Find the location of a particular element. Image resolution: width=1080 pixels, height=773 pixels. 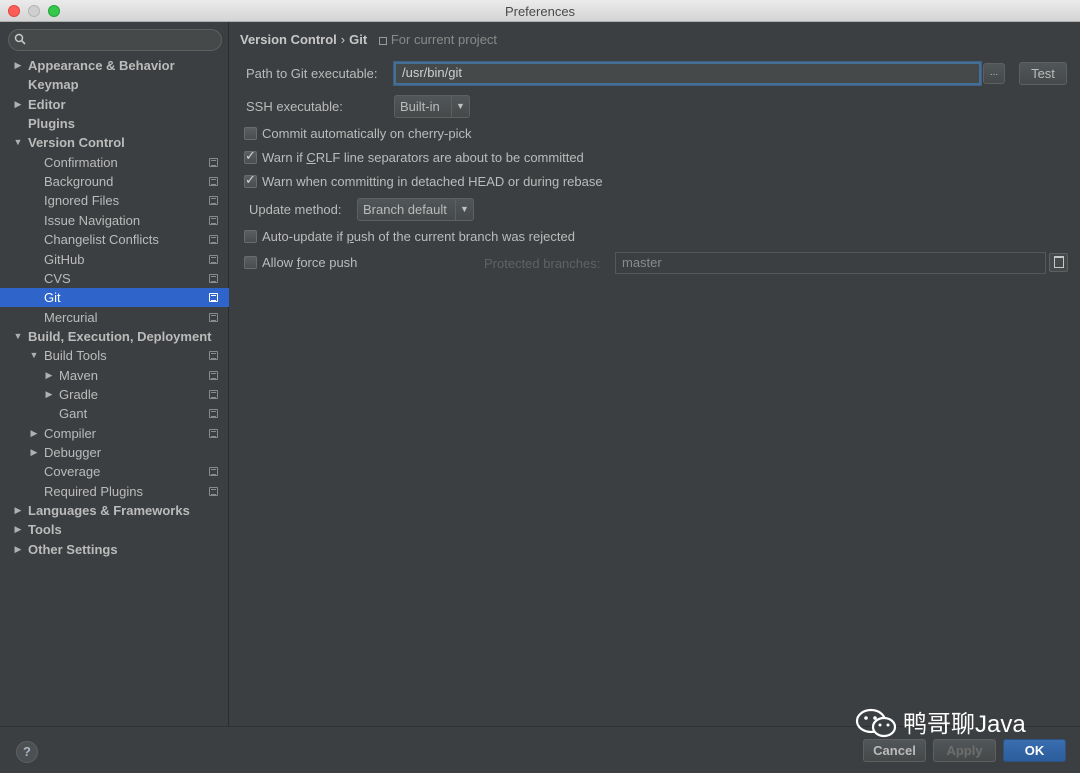

sidebar-item-issue-navigation: Issue Navigation is located at coordinates (114, 220).